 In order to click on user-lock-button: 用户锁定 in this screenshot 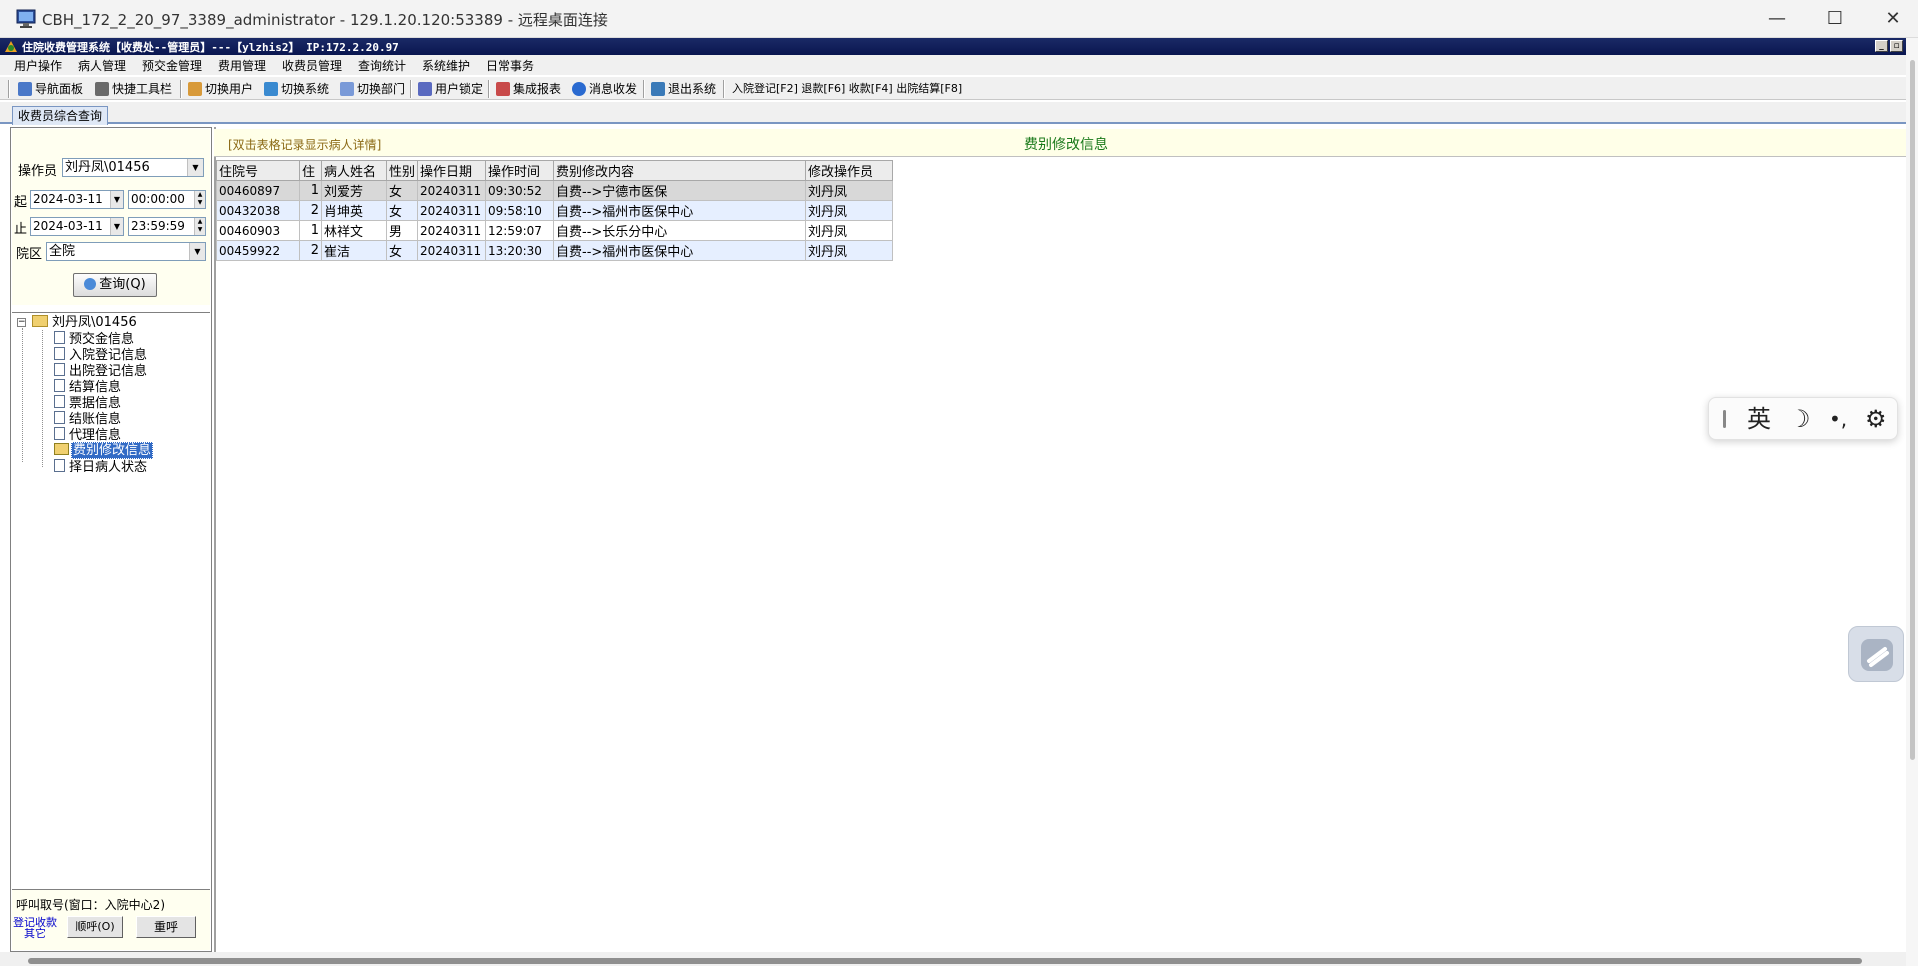, I will do `click(450, 89)`.